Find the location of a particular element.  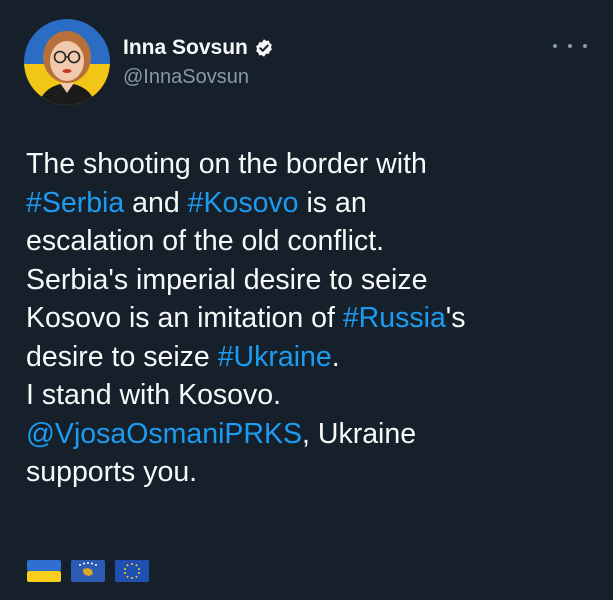

tweet-line: I stand with Kosovo. is located at coordinates (154, 395).